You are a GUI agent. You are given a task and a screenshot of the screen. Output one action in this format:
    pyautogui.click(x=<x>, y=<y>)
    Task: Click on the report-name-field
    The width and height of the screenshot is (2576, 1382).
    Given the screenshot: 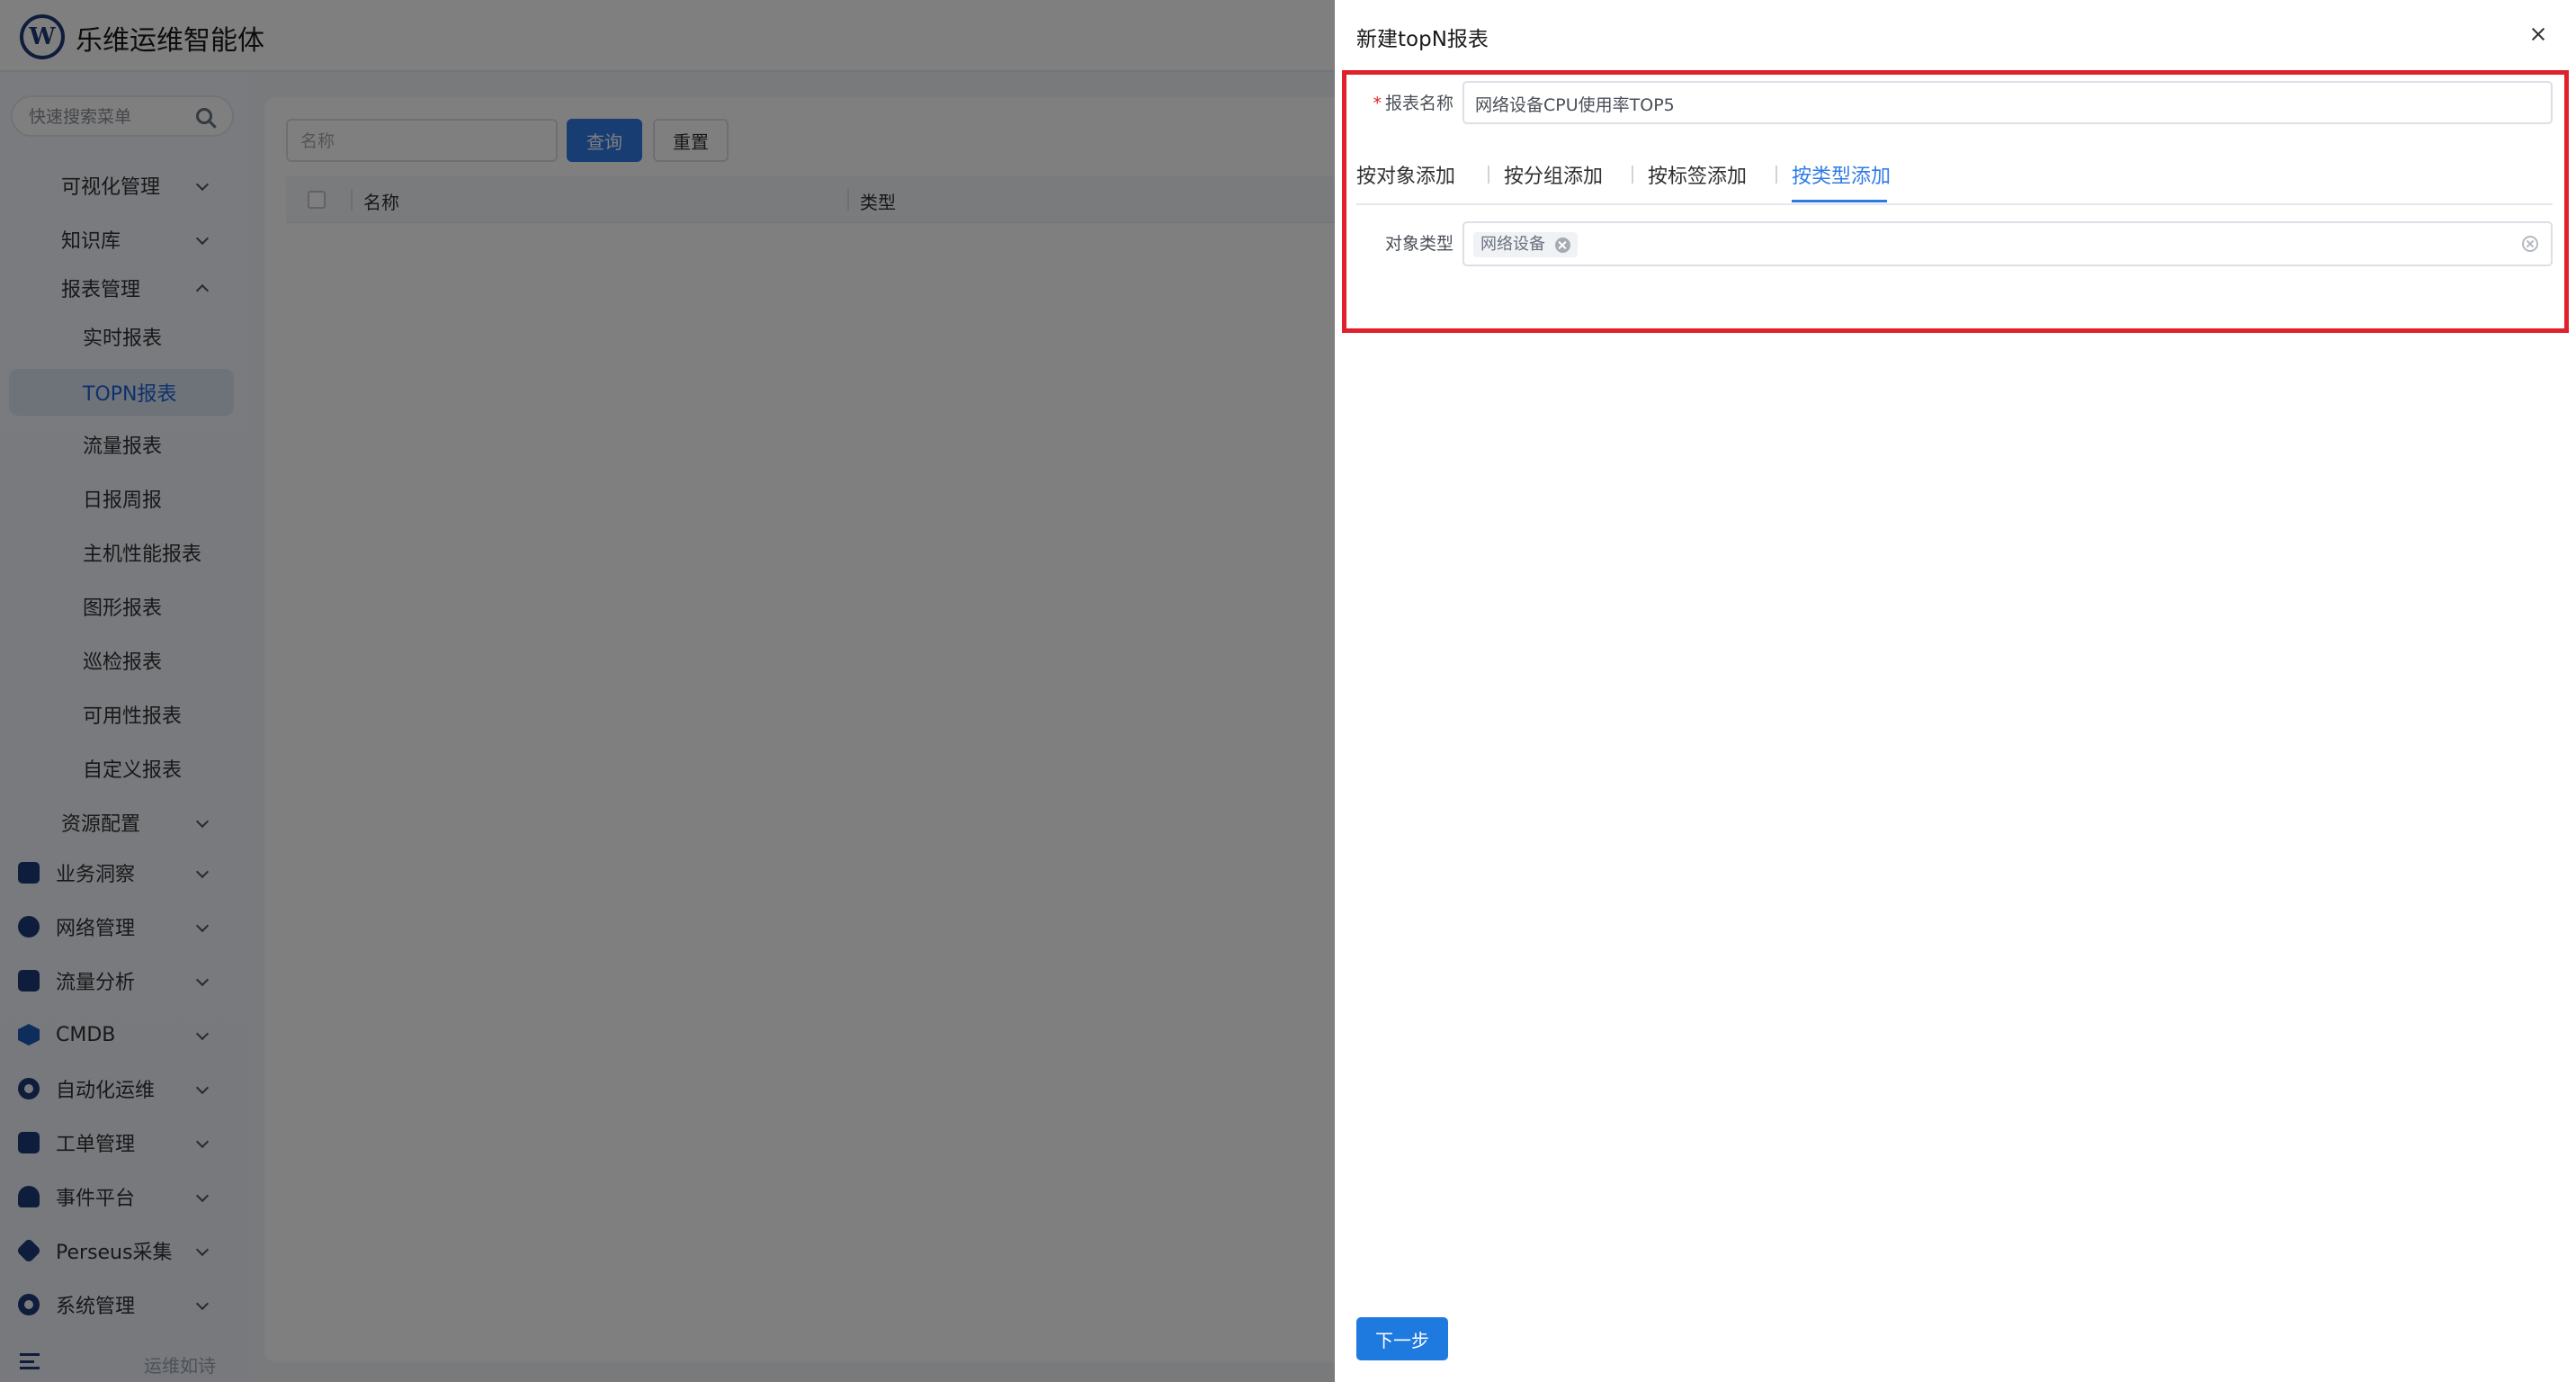 What is the action you would take?
    pyautogui.click(x=2007, y=103)
    